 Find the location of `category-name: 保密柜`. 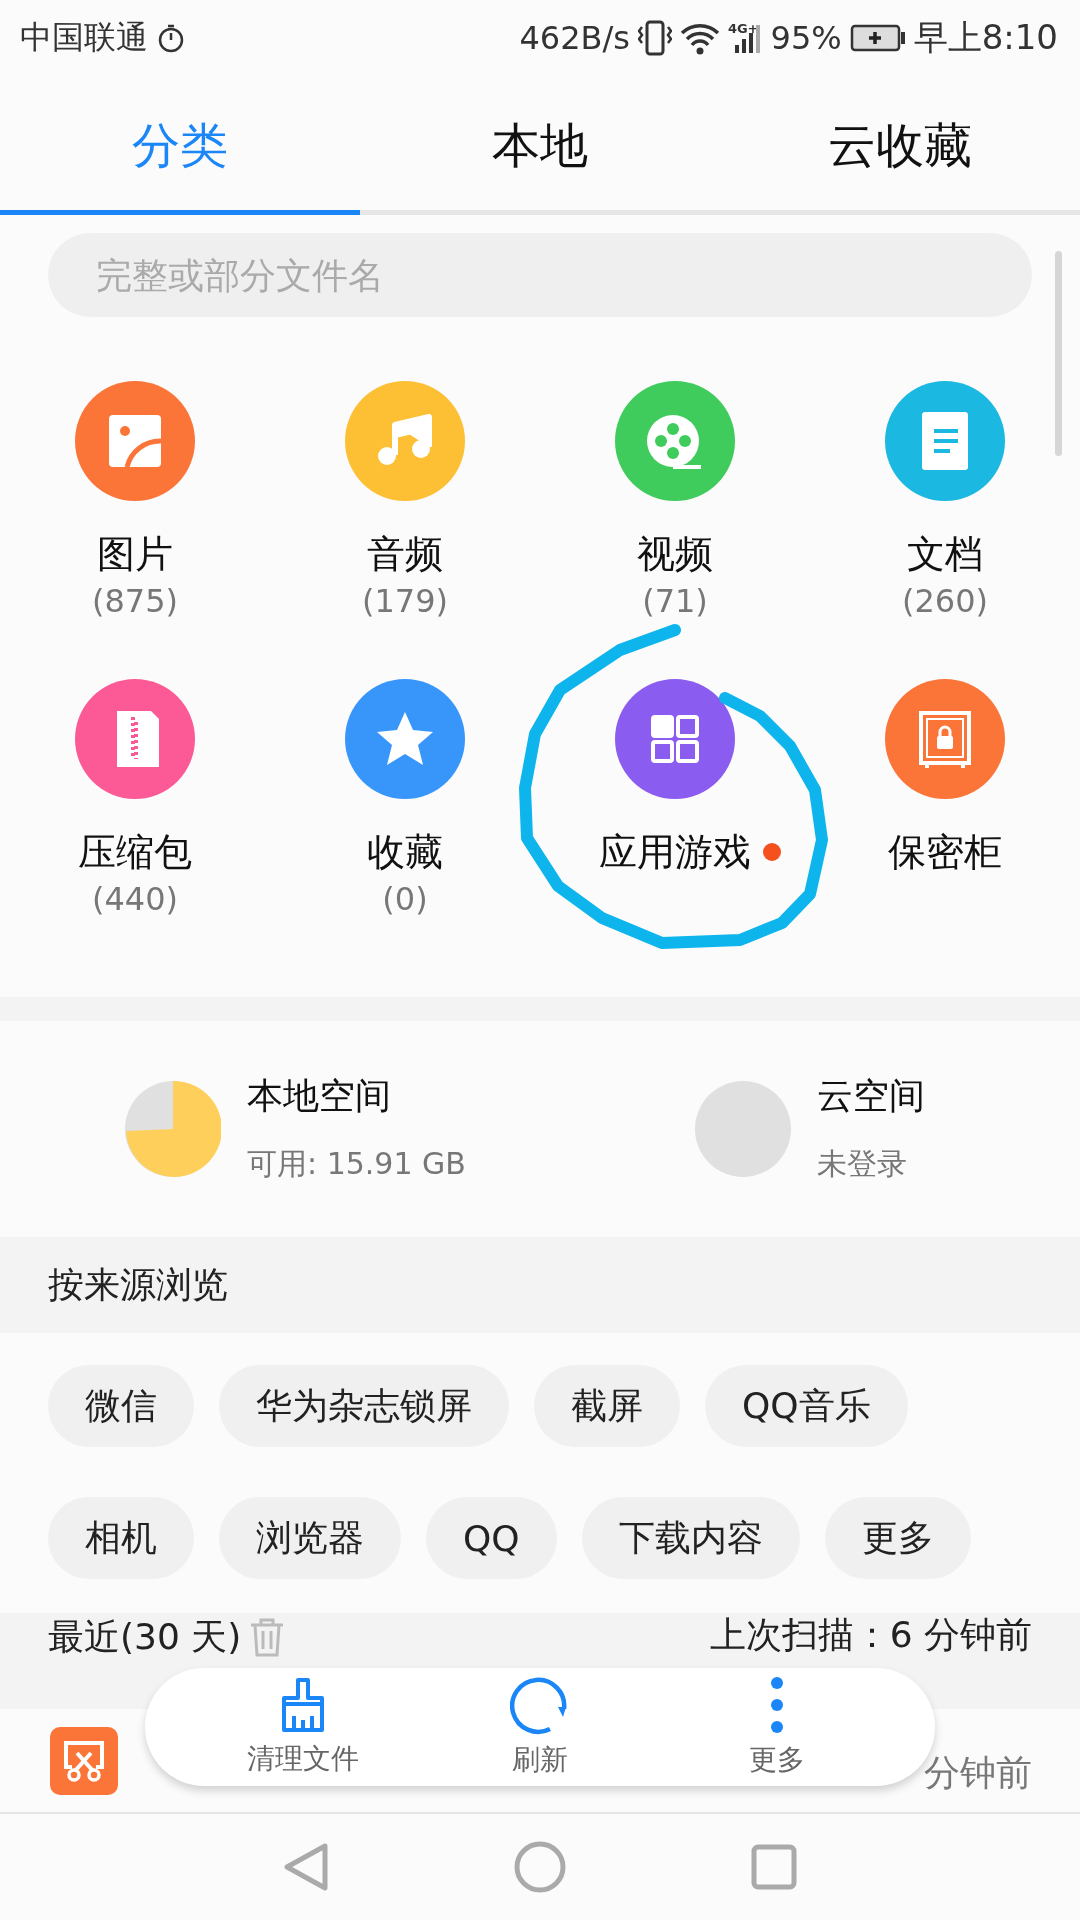

category-name: 保密柜 is located at coordinates (945, 852).